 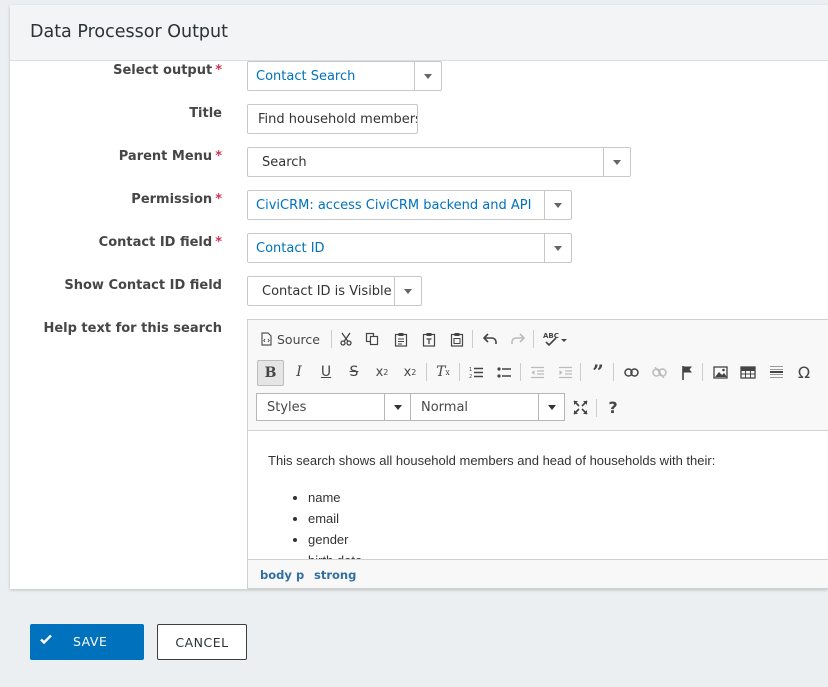 What do you see at coordinates (598, 372) in the screenshot?
I see `blockquote-icon: ”` at bounding box center [598, 372].